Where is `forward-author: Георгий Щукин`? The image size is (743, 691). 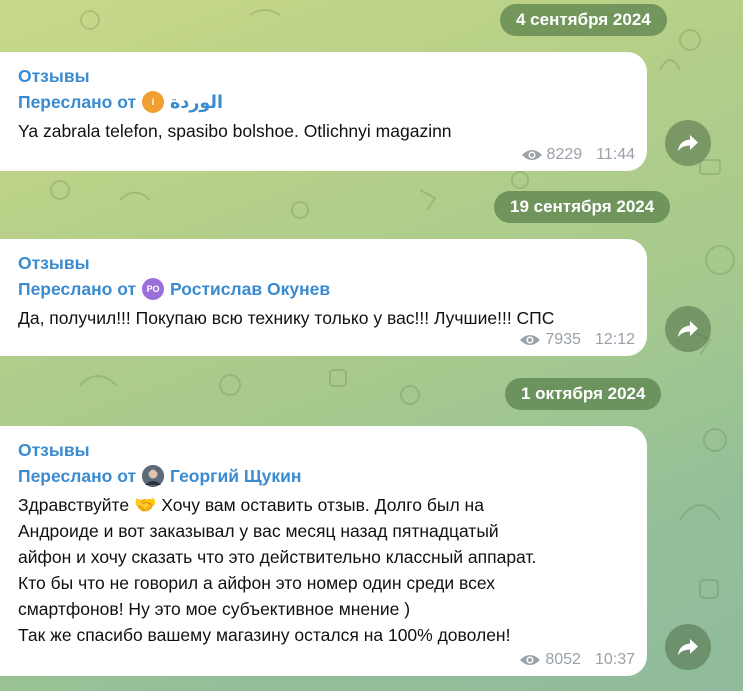
forward-author: Георгий Щукин is located at coordinates (235, 476).